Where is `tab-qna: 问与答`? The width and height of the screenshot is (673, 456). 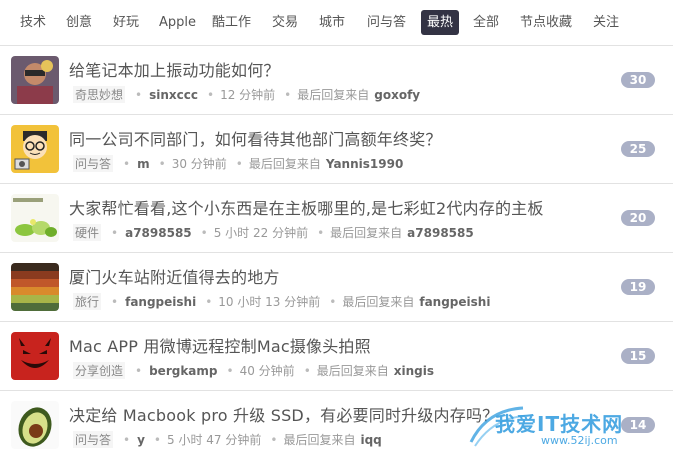 tab-qna: 问与答 is located at coordinates (386, 22).